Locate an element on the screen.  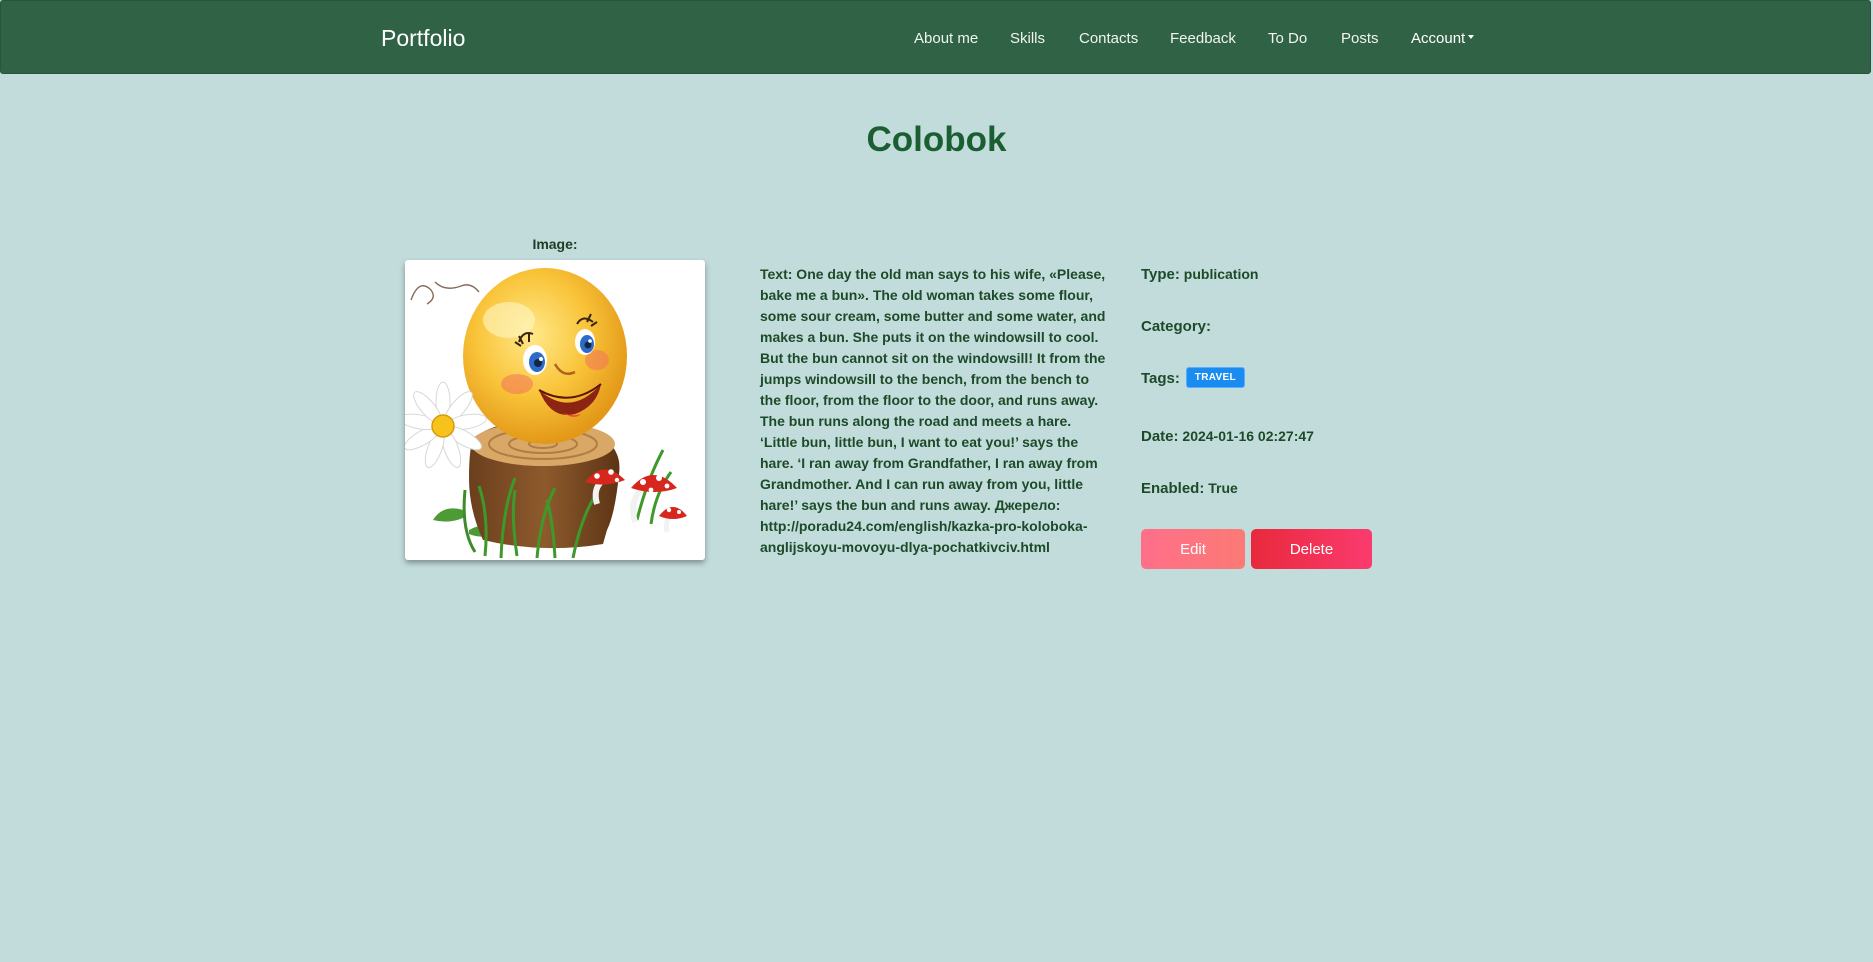
image-label: Image: is located at coordinates (555, 244).